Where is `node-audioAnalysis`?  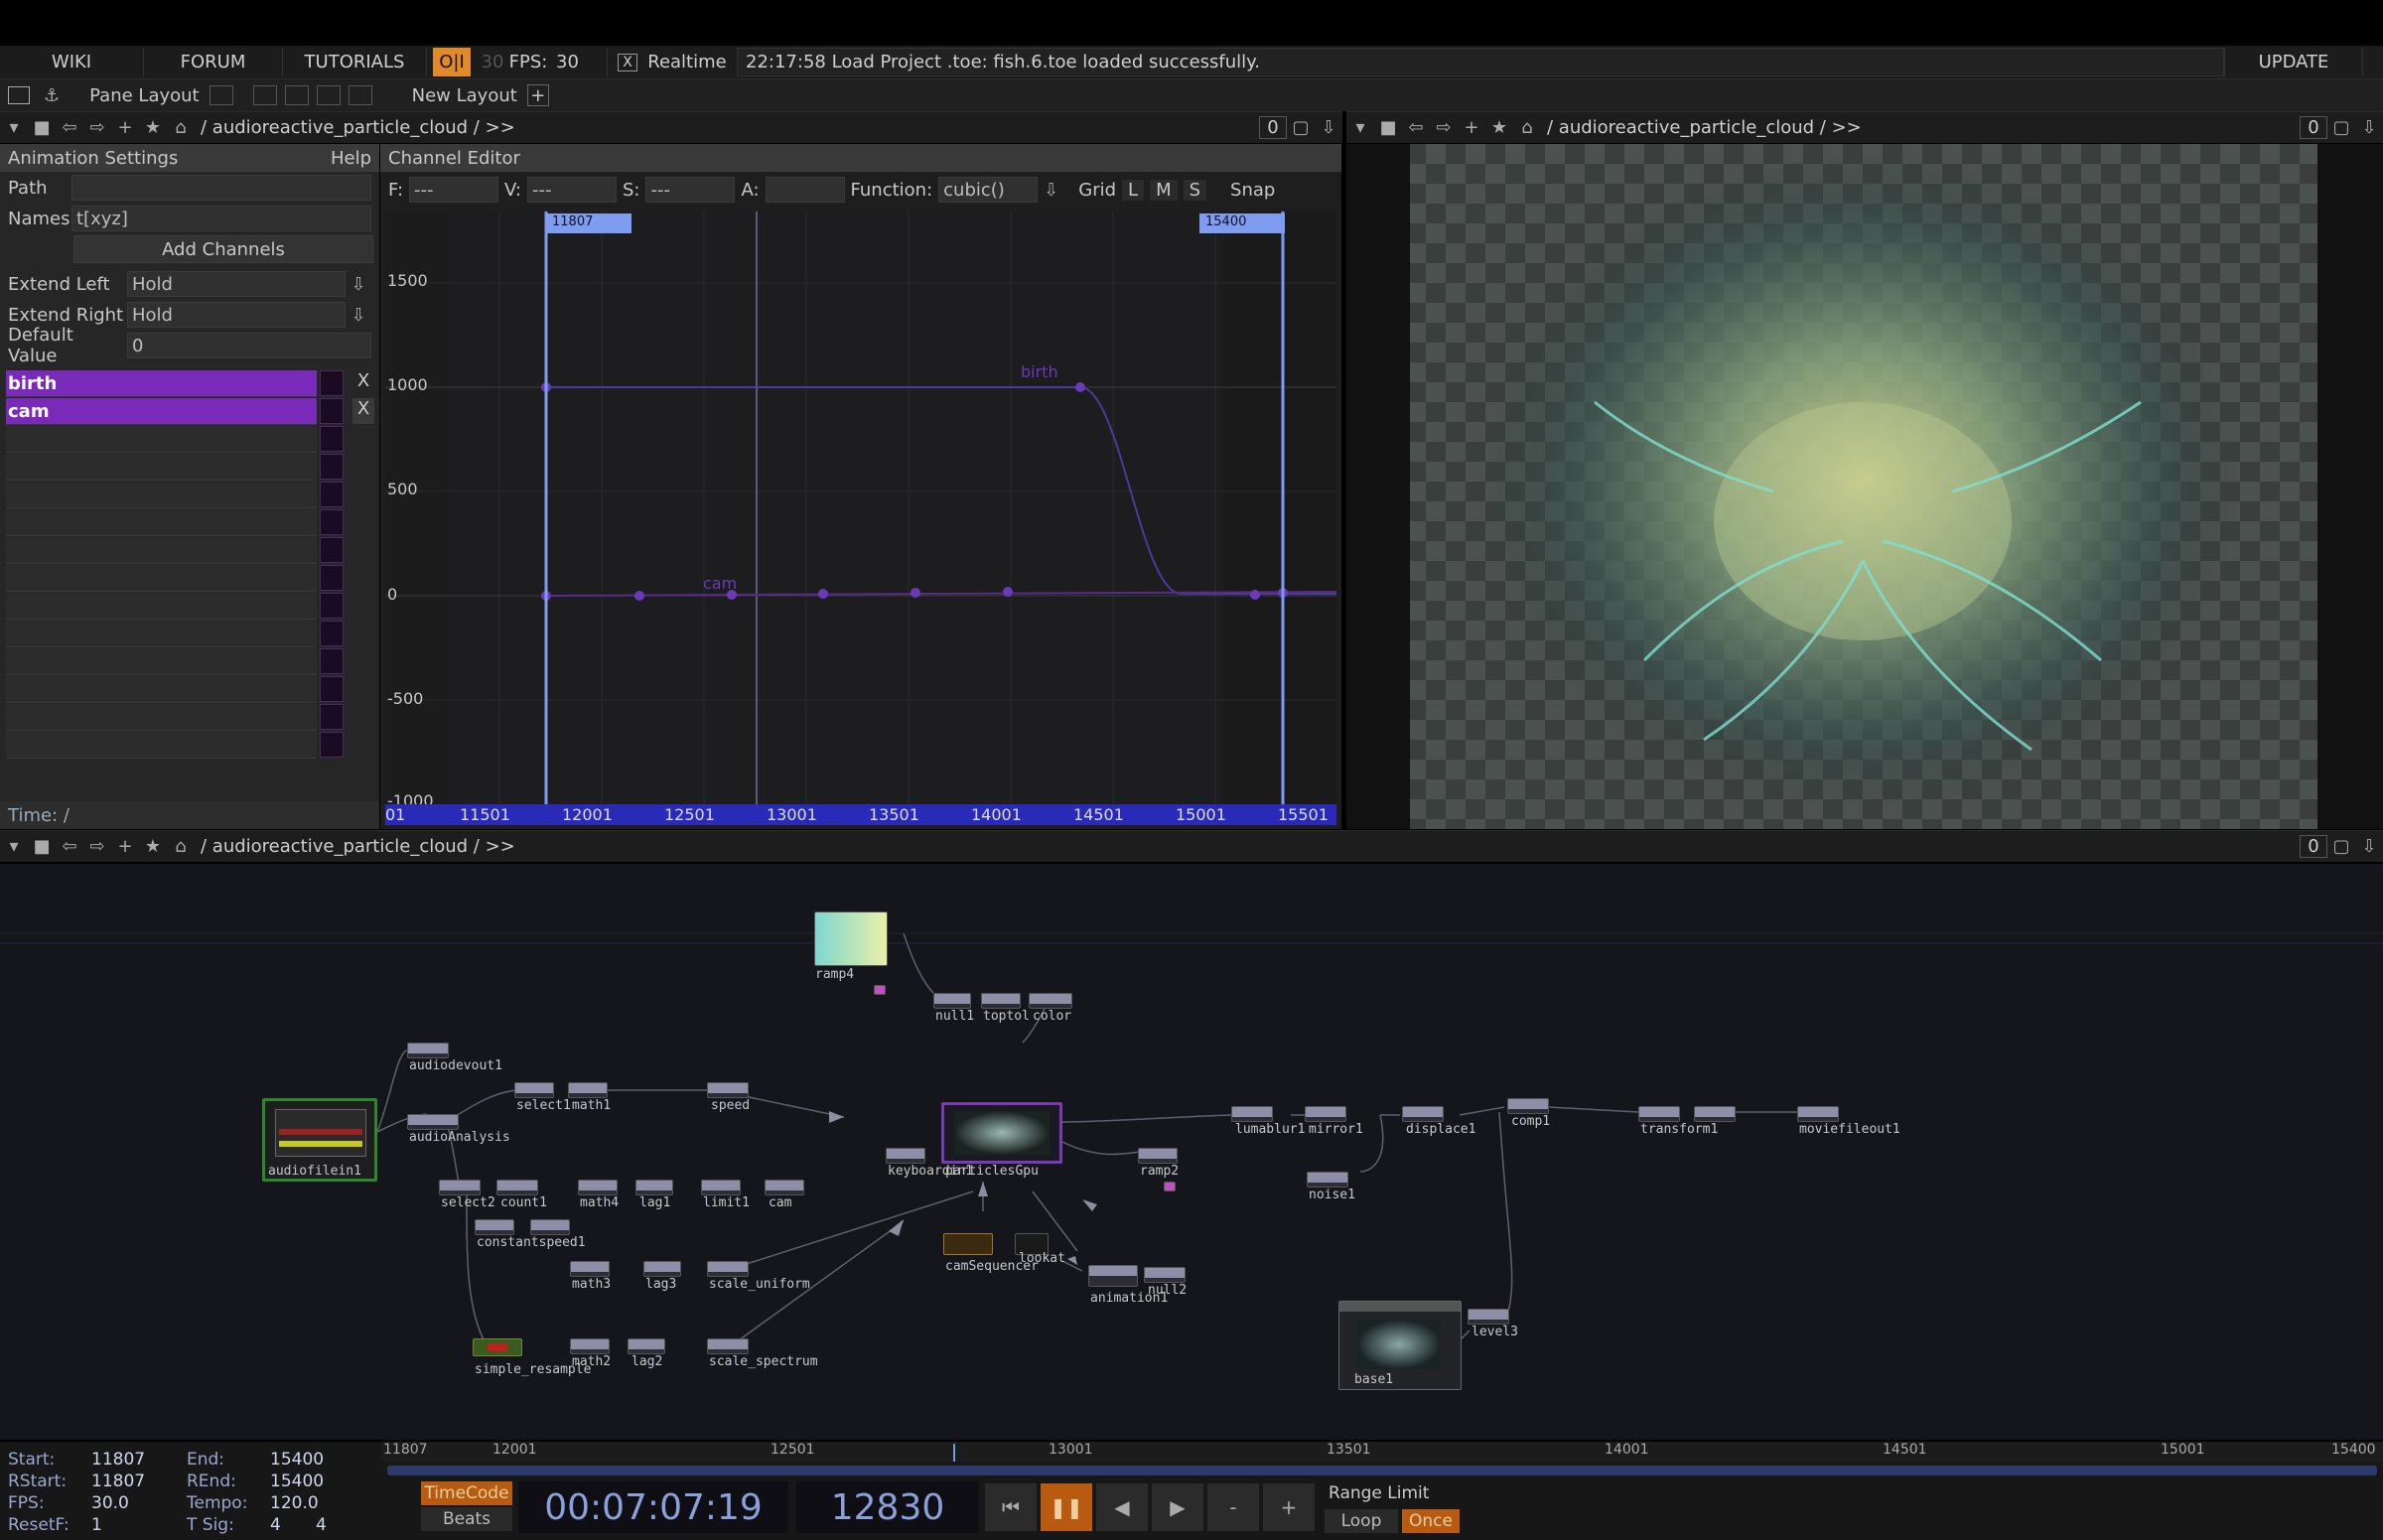 node-audioAnalysis is located at coordinates (433, 1122).